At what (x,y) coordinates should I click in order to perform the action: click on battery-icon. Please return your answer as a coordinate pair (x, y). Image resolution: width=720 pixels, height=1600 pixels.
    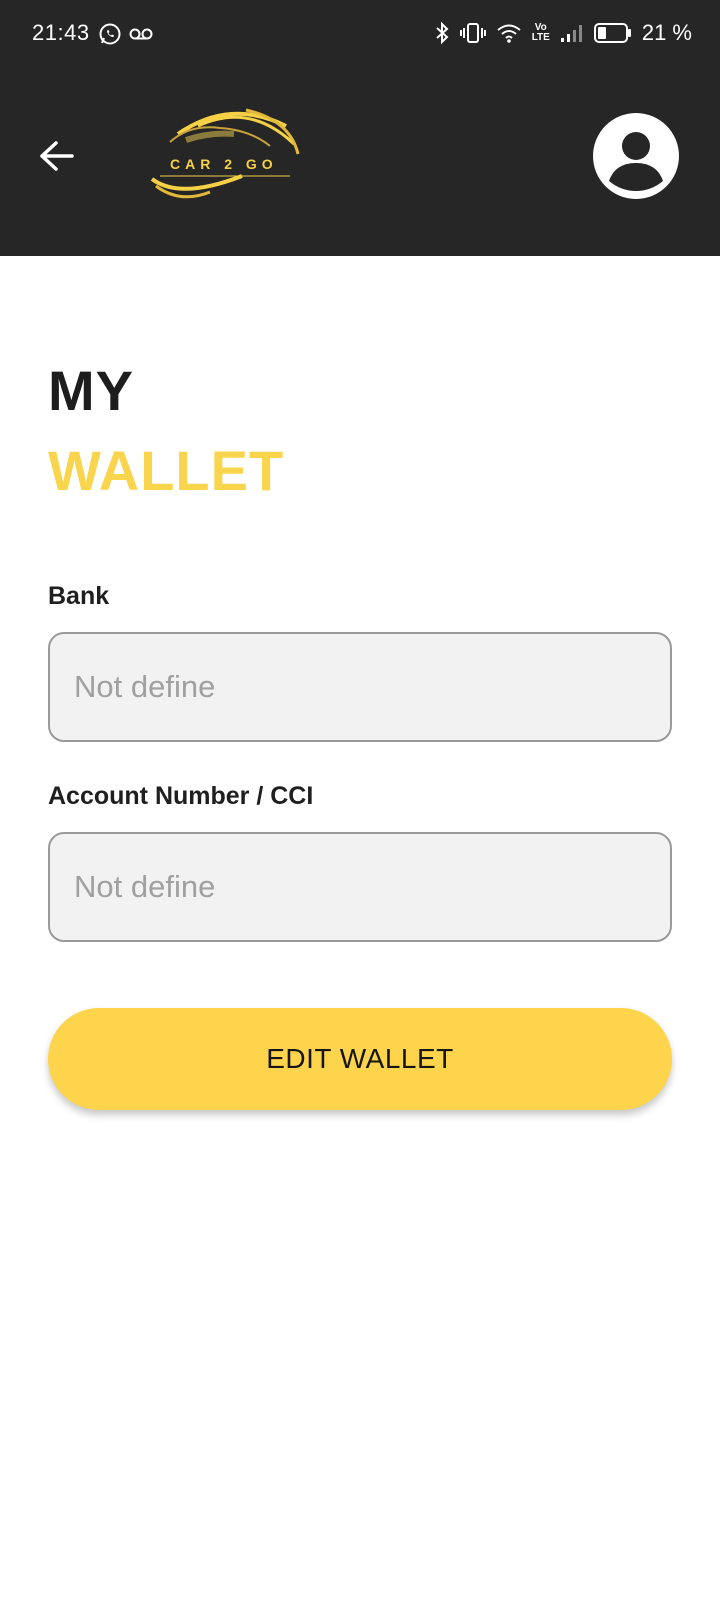
    Looking at the image, I should click on (612, 33).